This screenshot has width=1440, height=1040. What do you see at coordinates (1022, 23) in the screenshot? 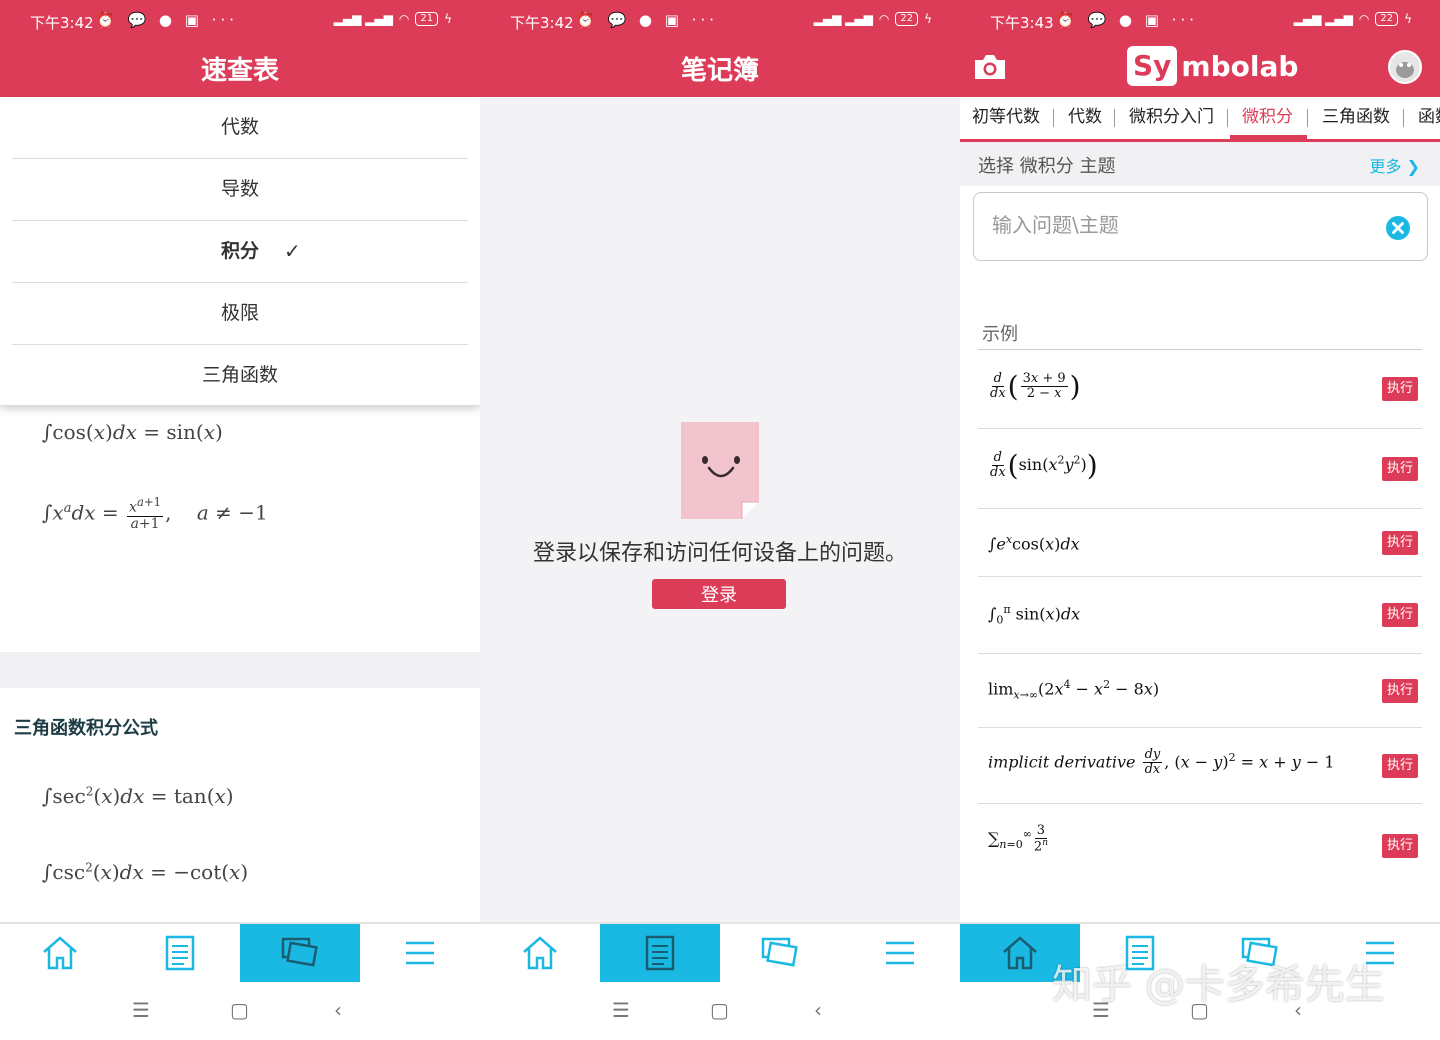
I see `status-time: 下午3:43` at bounding box center [1022, 23].